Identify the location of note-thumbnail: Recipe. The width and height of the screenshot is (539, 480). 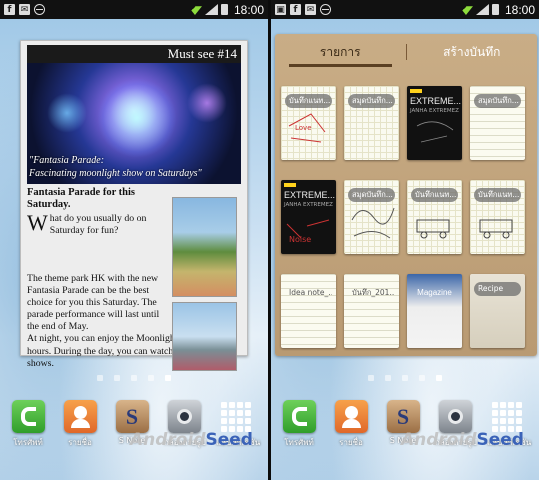
(497, 311).